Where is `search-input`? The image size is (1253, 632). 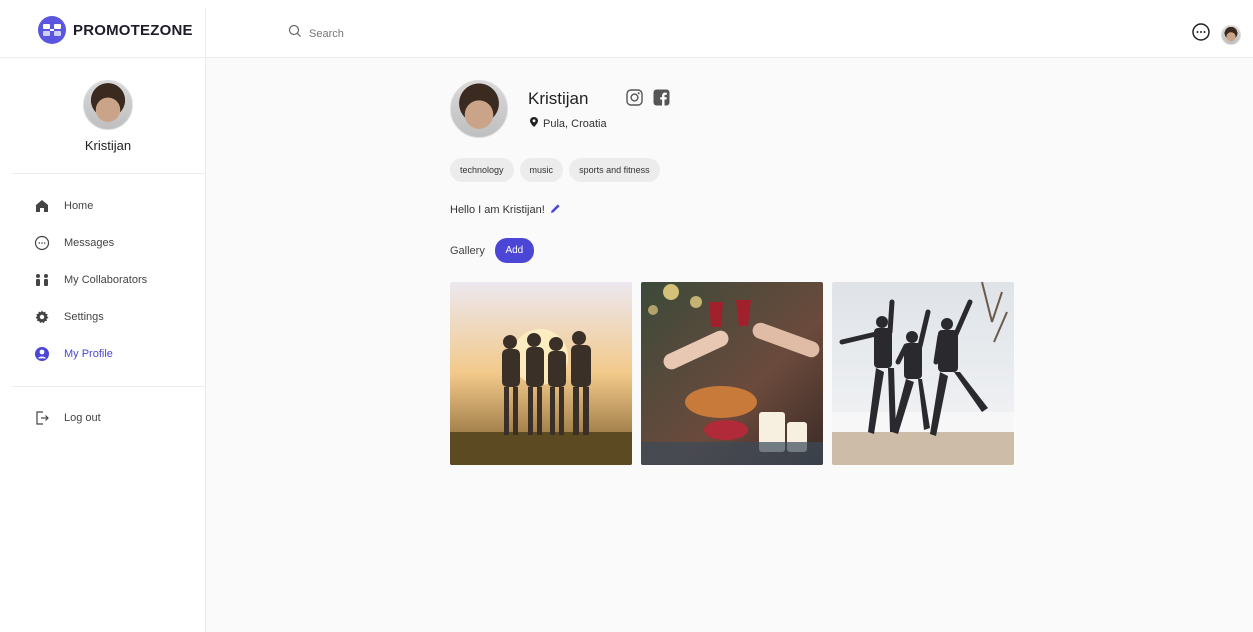 search-input is located at coordinates (409, 33).